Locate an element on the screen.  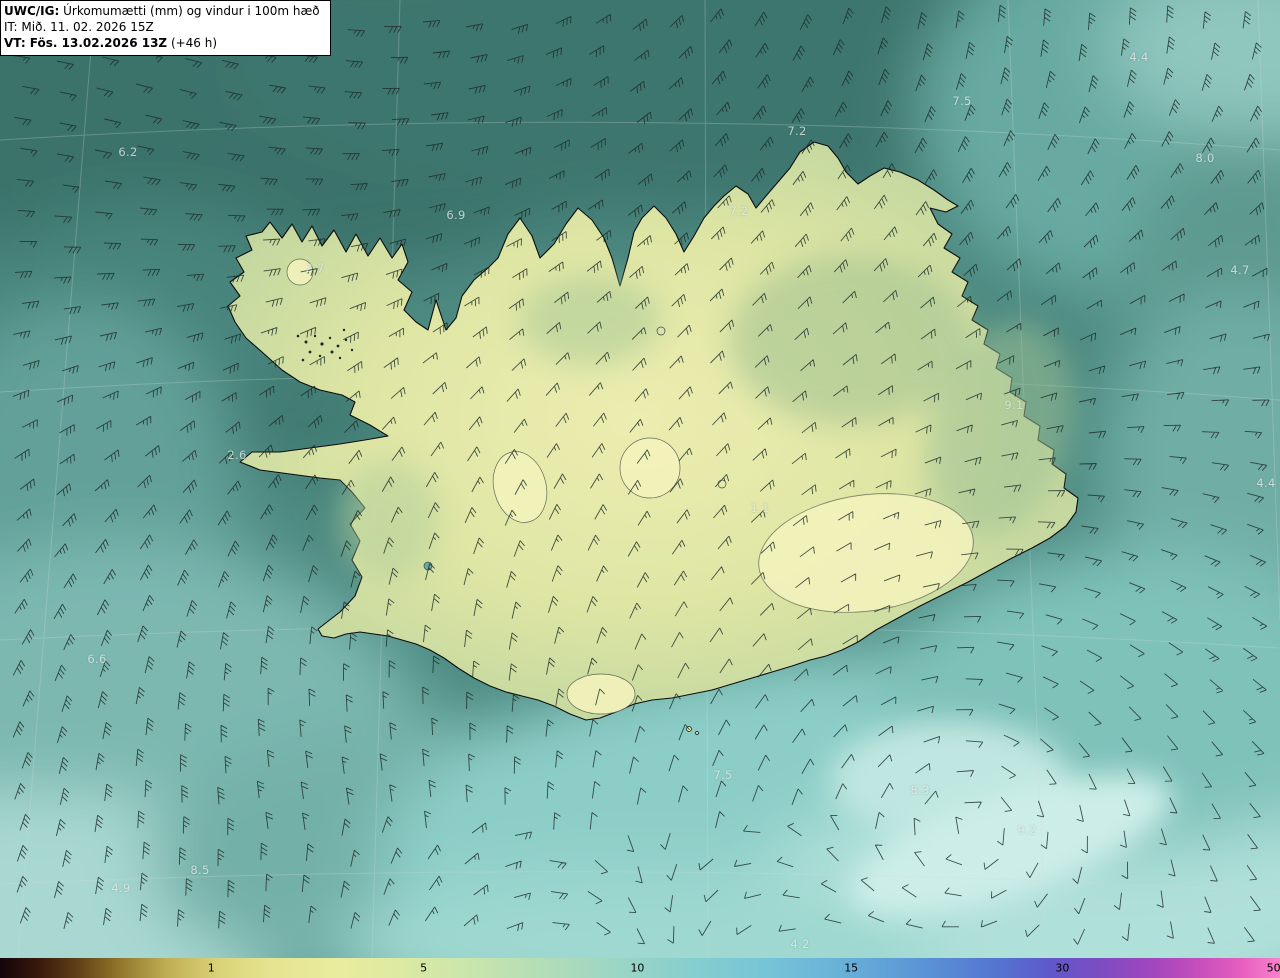
colorbar: 1 5 10 15 30 50 is located at coordinates (640, 968).